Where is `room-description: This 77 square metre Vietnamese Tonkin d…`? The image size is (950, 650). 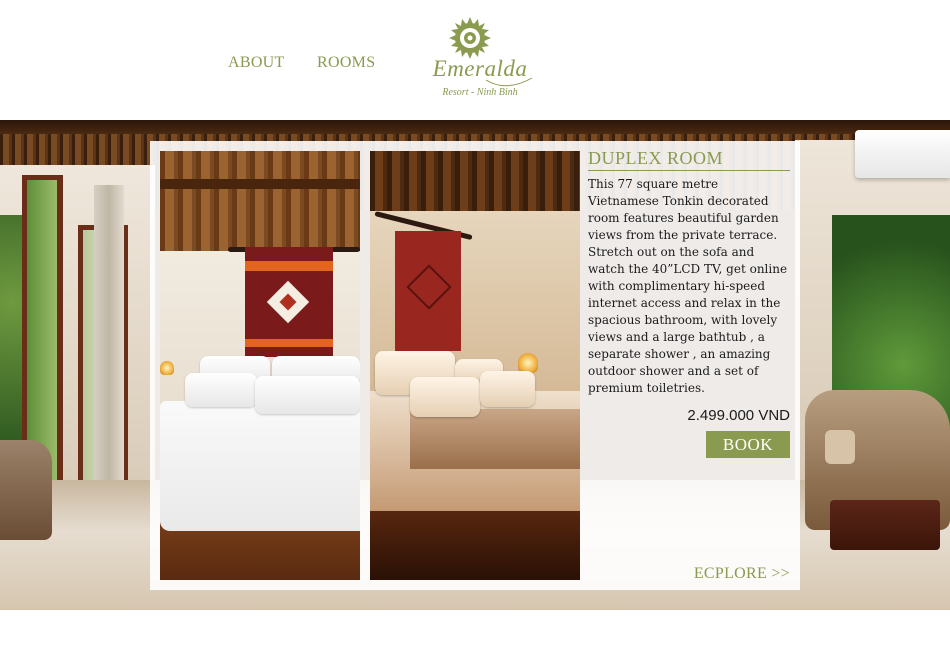
room-description: This 77 square metre Vietnamese Tonkin d… is located at coordinates (688, 286).